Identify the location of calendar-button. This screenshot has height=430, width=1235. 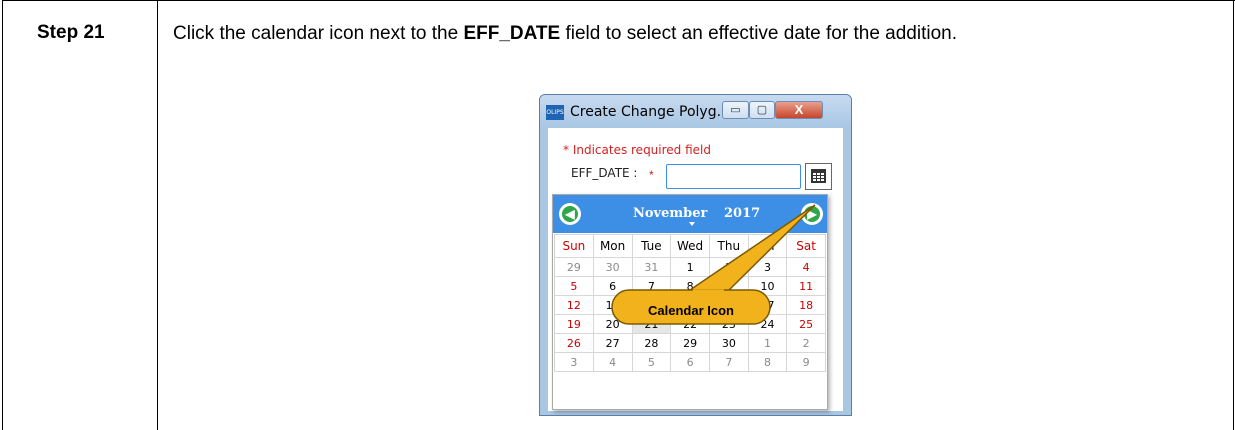
(818, 176).